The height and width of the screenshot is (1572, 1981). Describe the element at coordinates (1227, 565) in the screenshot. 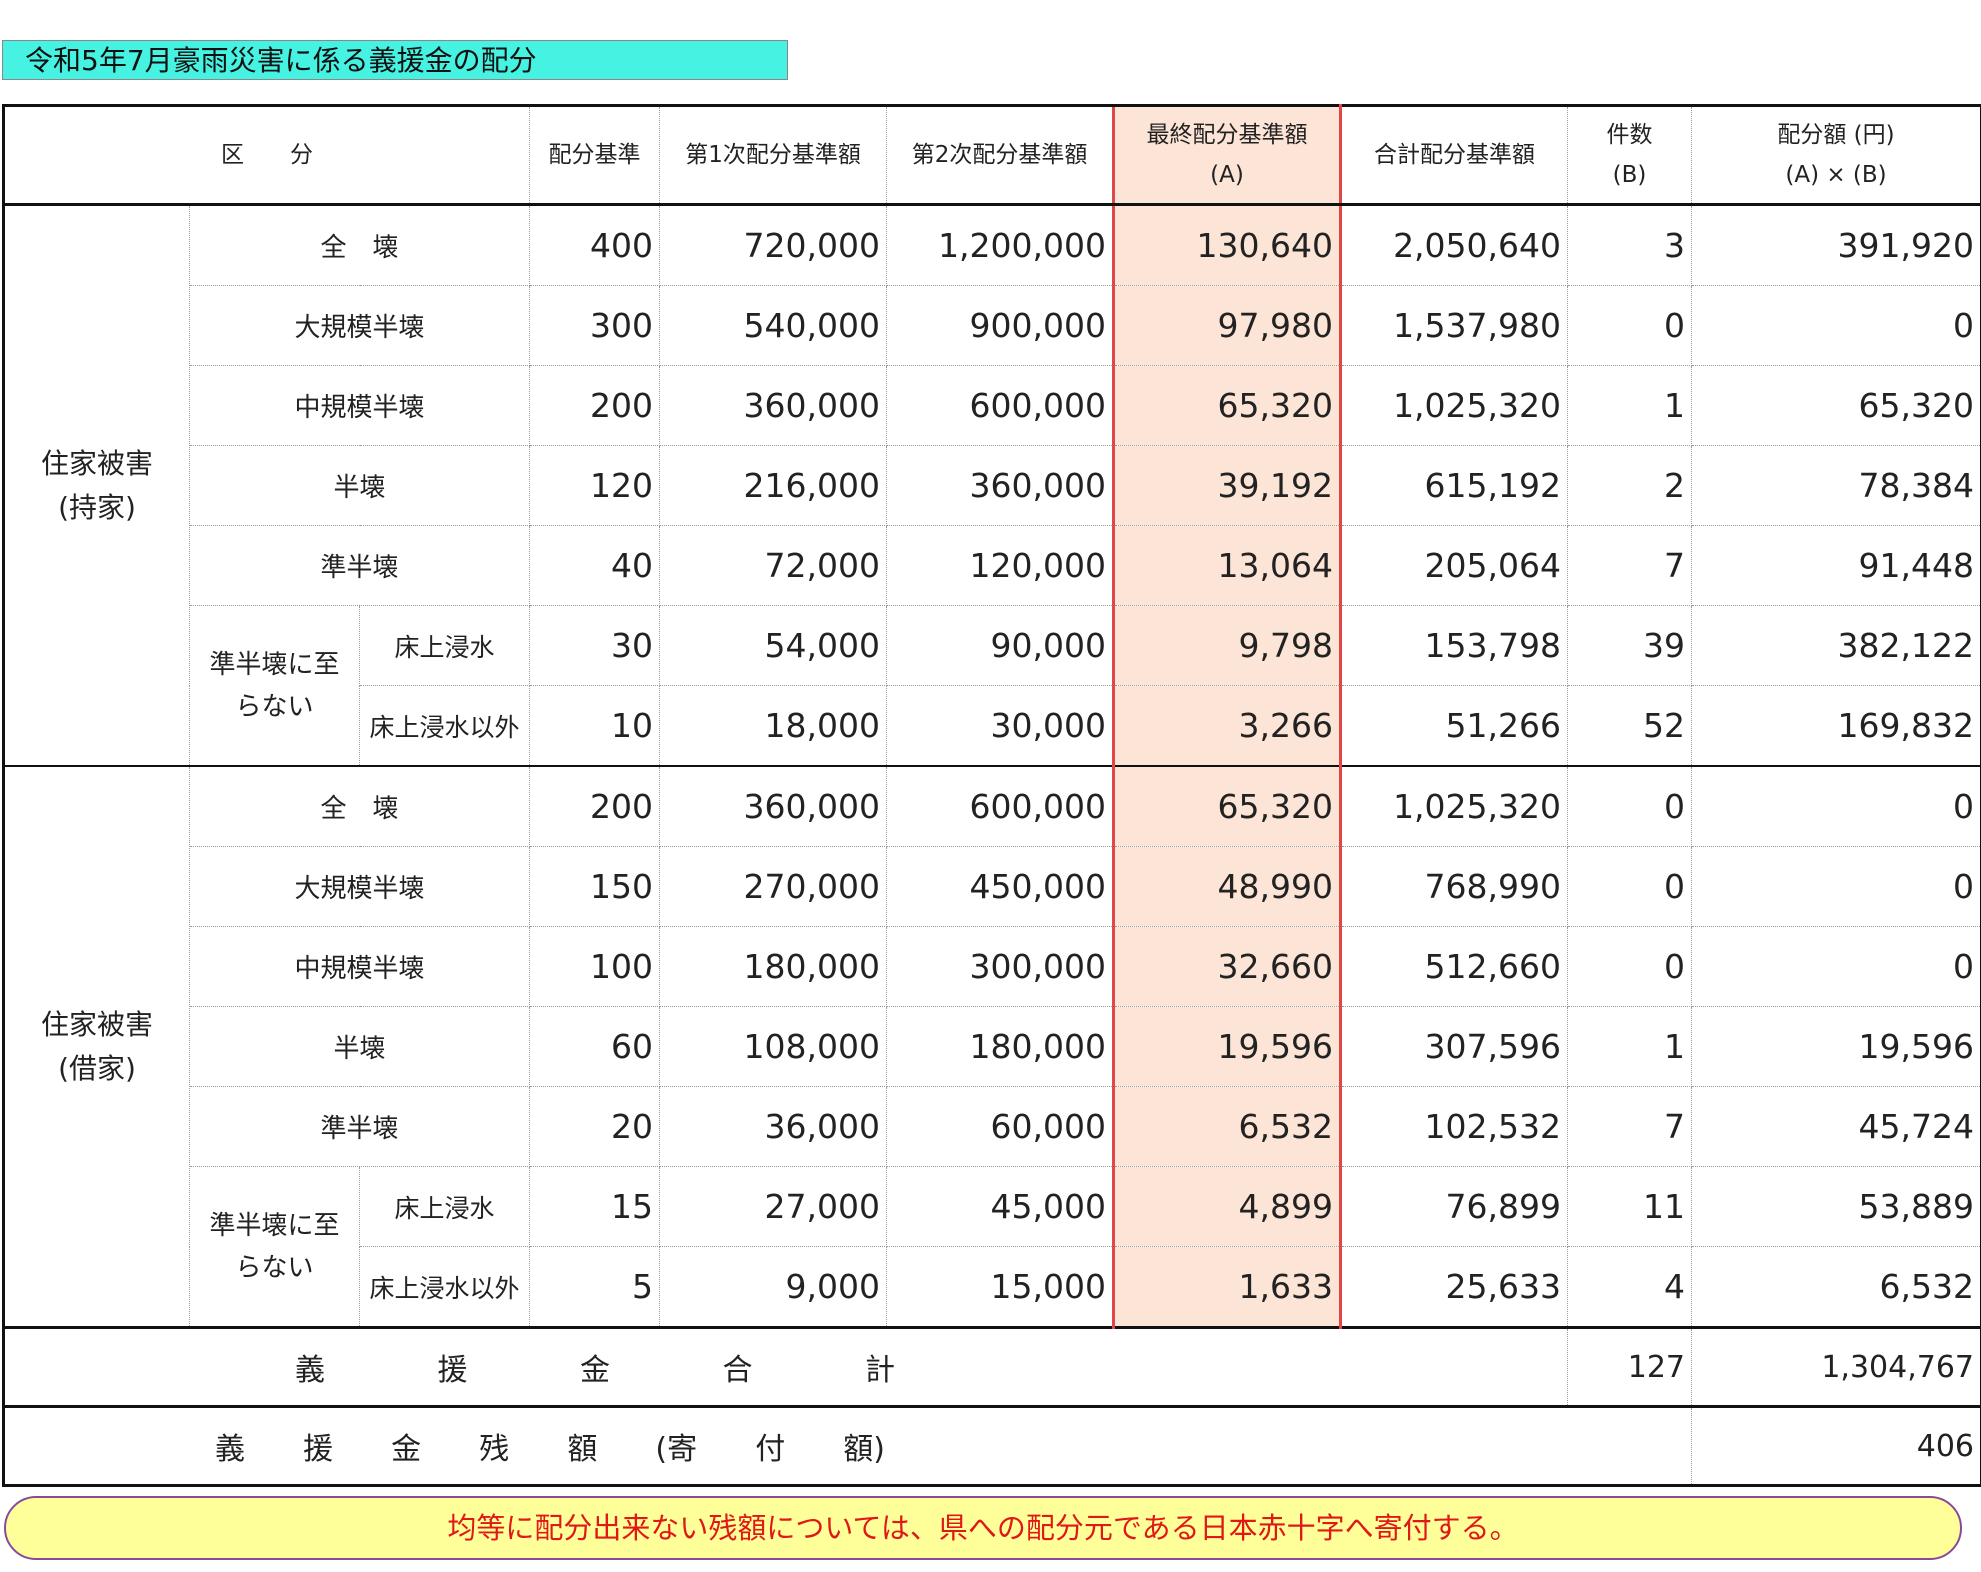

I see `cell-final: 13,064` at that location.